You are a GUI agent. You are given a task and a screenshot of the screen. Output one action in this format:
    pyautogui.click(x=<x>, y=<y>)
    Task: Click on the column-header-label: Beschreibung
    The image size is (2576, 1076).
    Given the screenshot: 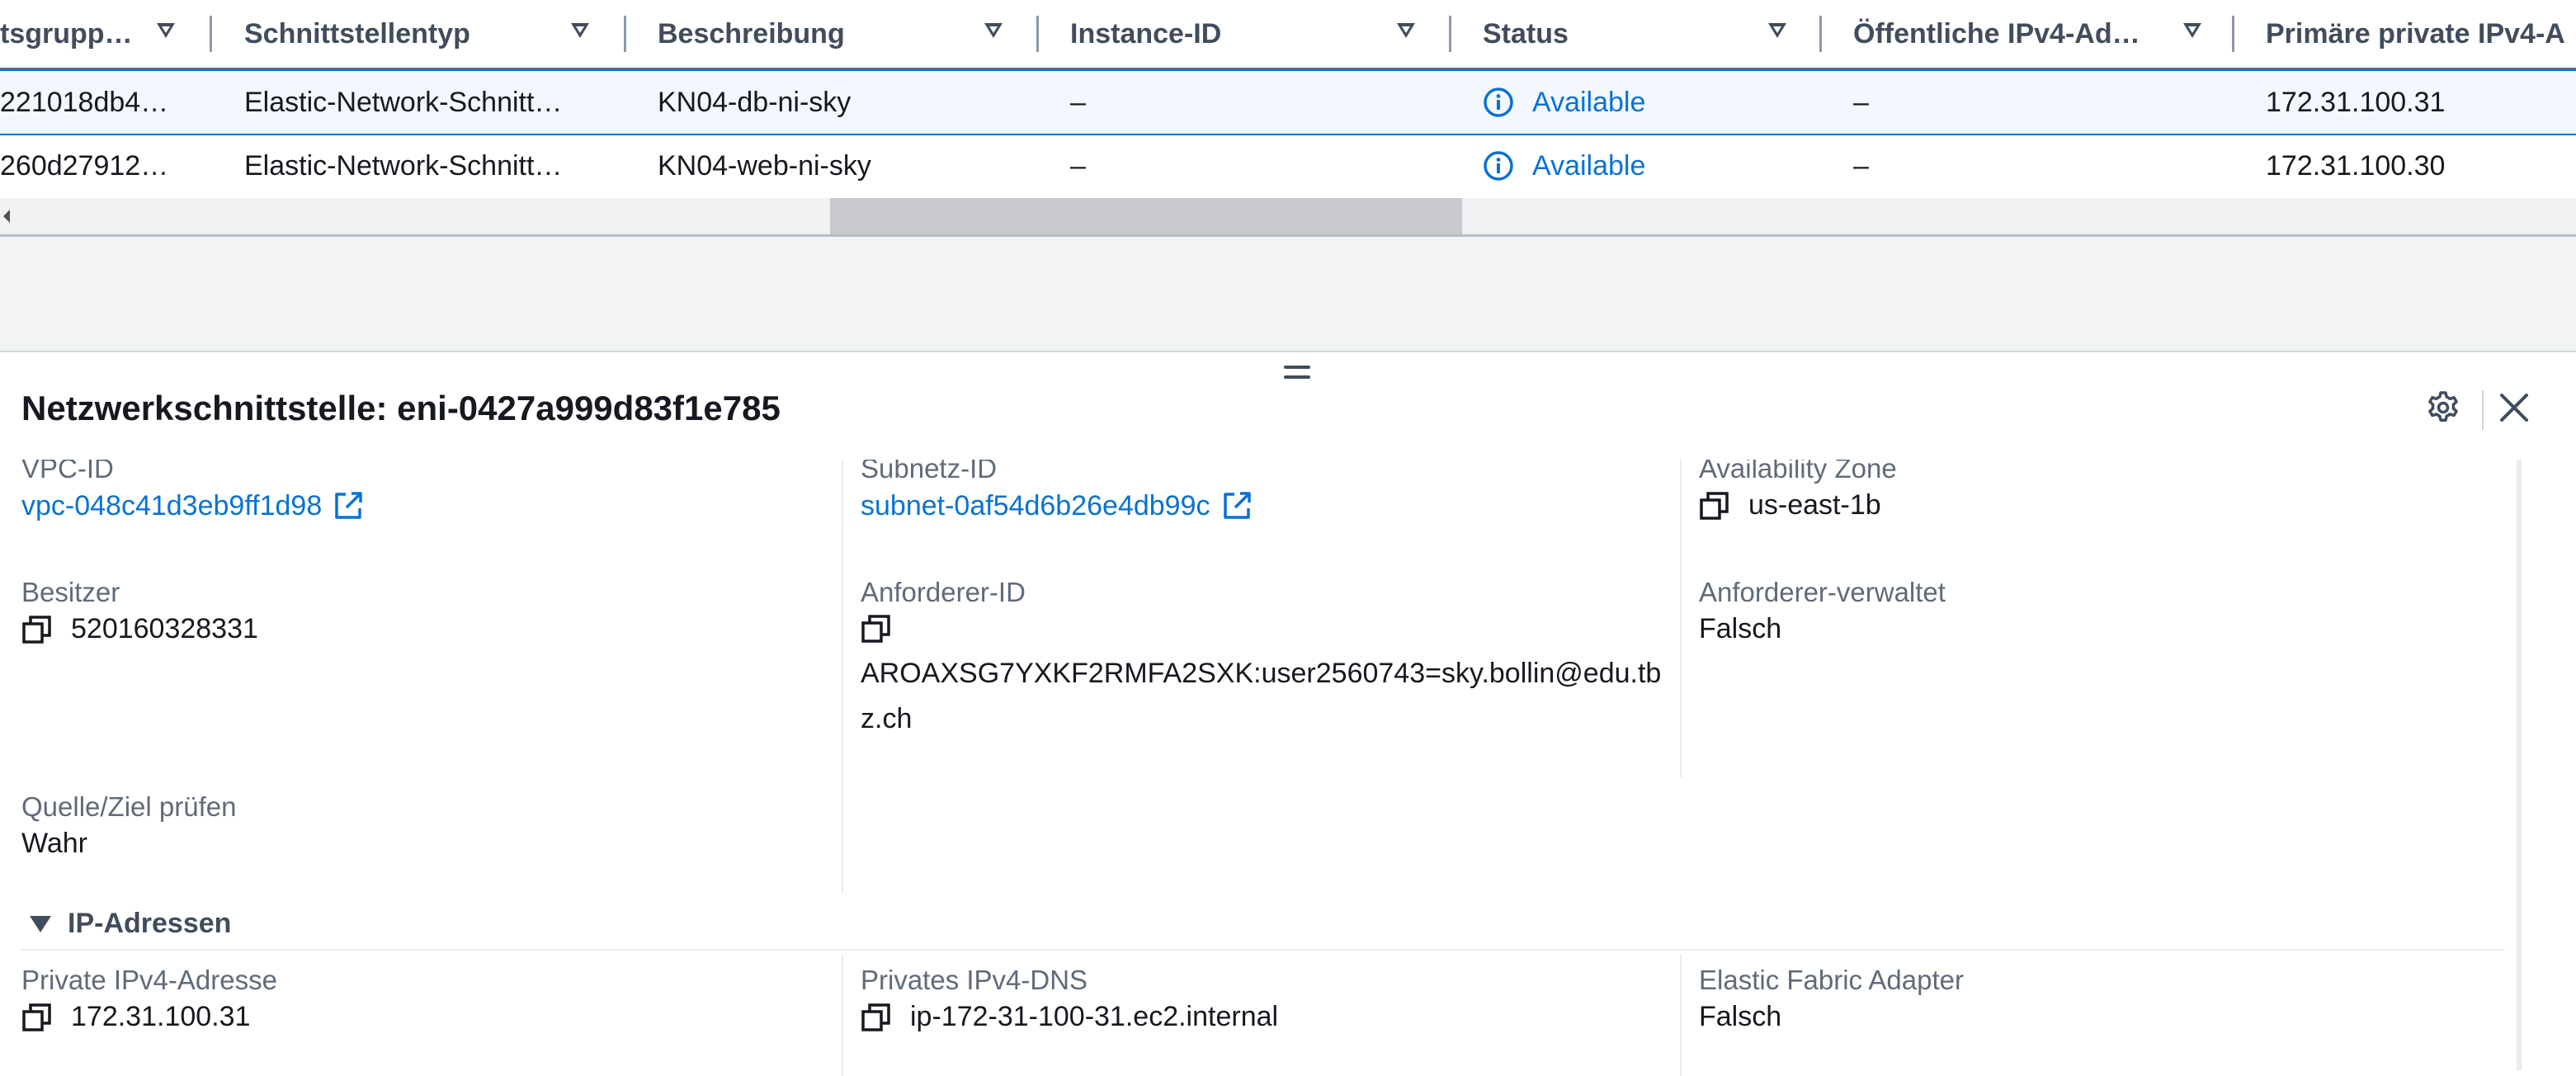 What is the action you would take?
    pyautogui.click(x=751, y=33)
    